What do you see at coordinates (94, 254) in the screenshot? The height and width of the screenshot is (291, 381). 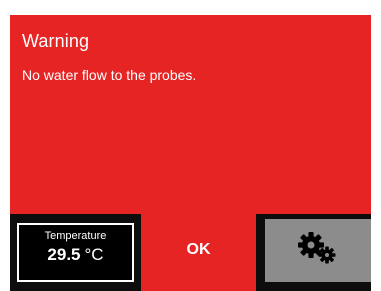 I see `temperature-unit: °C` at bounding box center [94, 254].